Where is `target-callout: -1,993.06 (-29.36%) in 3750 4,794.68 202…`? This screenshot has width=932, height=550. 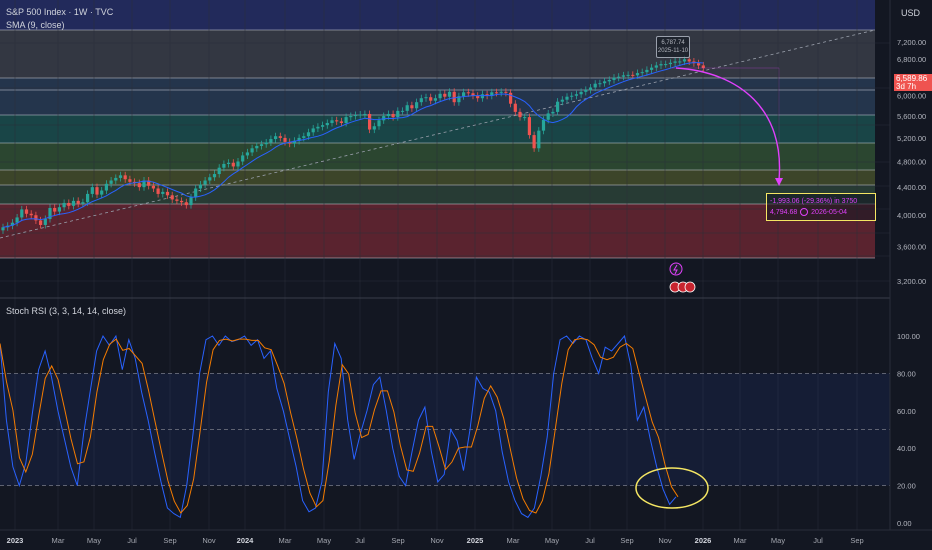 target-callout: -1,993.06 (-29.36%) in 3750 4,794.68 202… is located at coordinates (821, 207).